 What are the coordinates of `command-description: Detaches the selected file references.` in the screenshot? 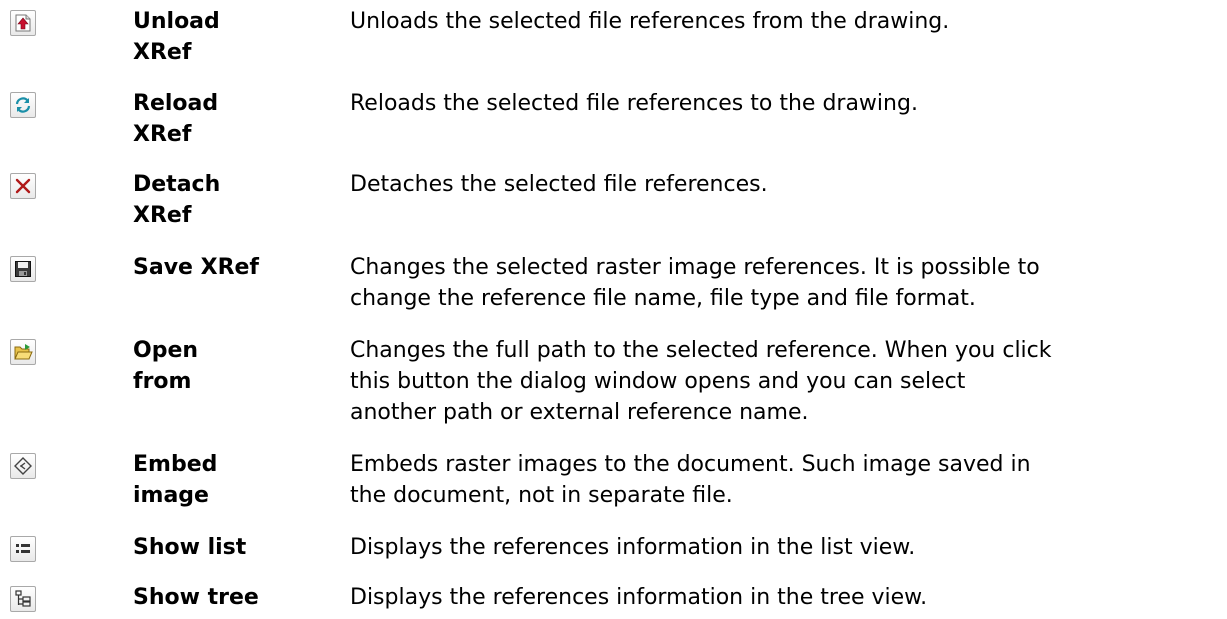 It's located at (785, 184).